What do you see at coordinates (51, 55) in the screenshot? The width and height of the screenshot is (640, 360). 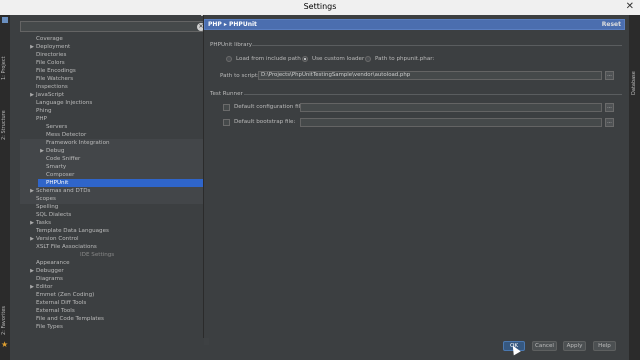 I see `tree-item-label: Directories` at bounding box center [51, 55].